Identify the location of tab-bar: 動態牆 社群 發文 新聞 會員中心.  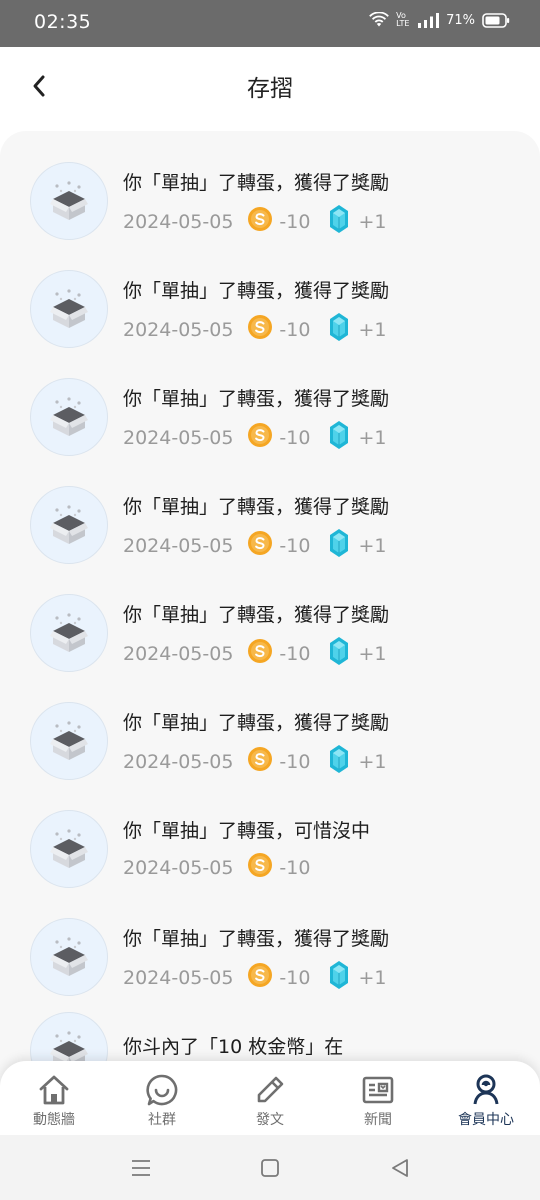
(270, 1098).